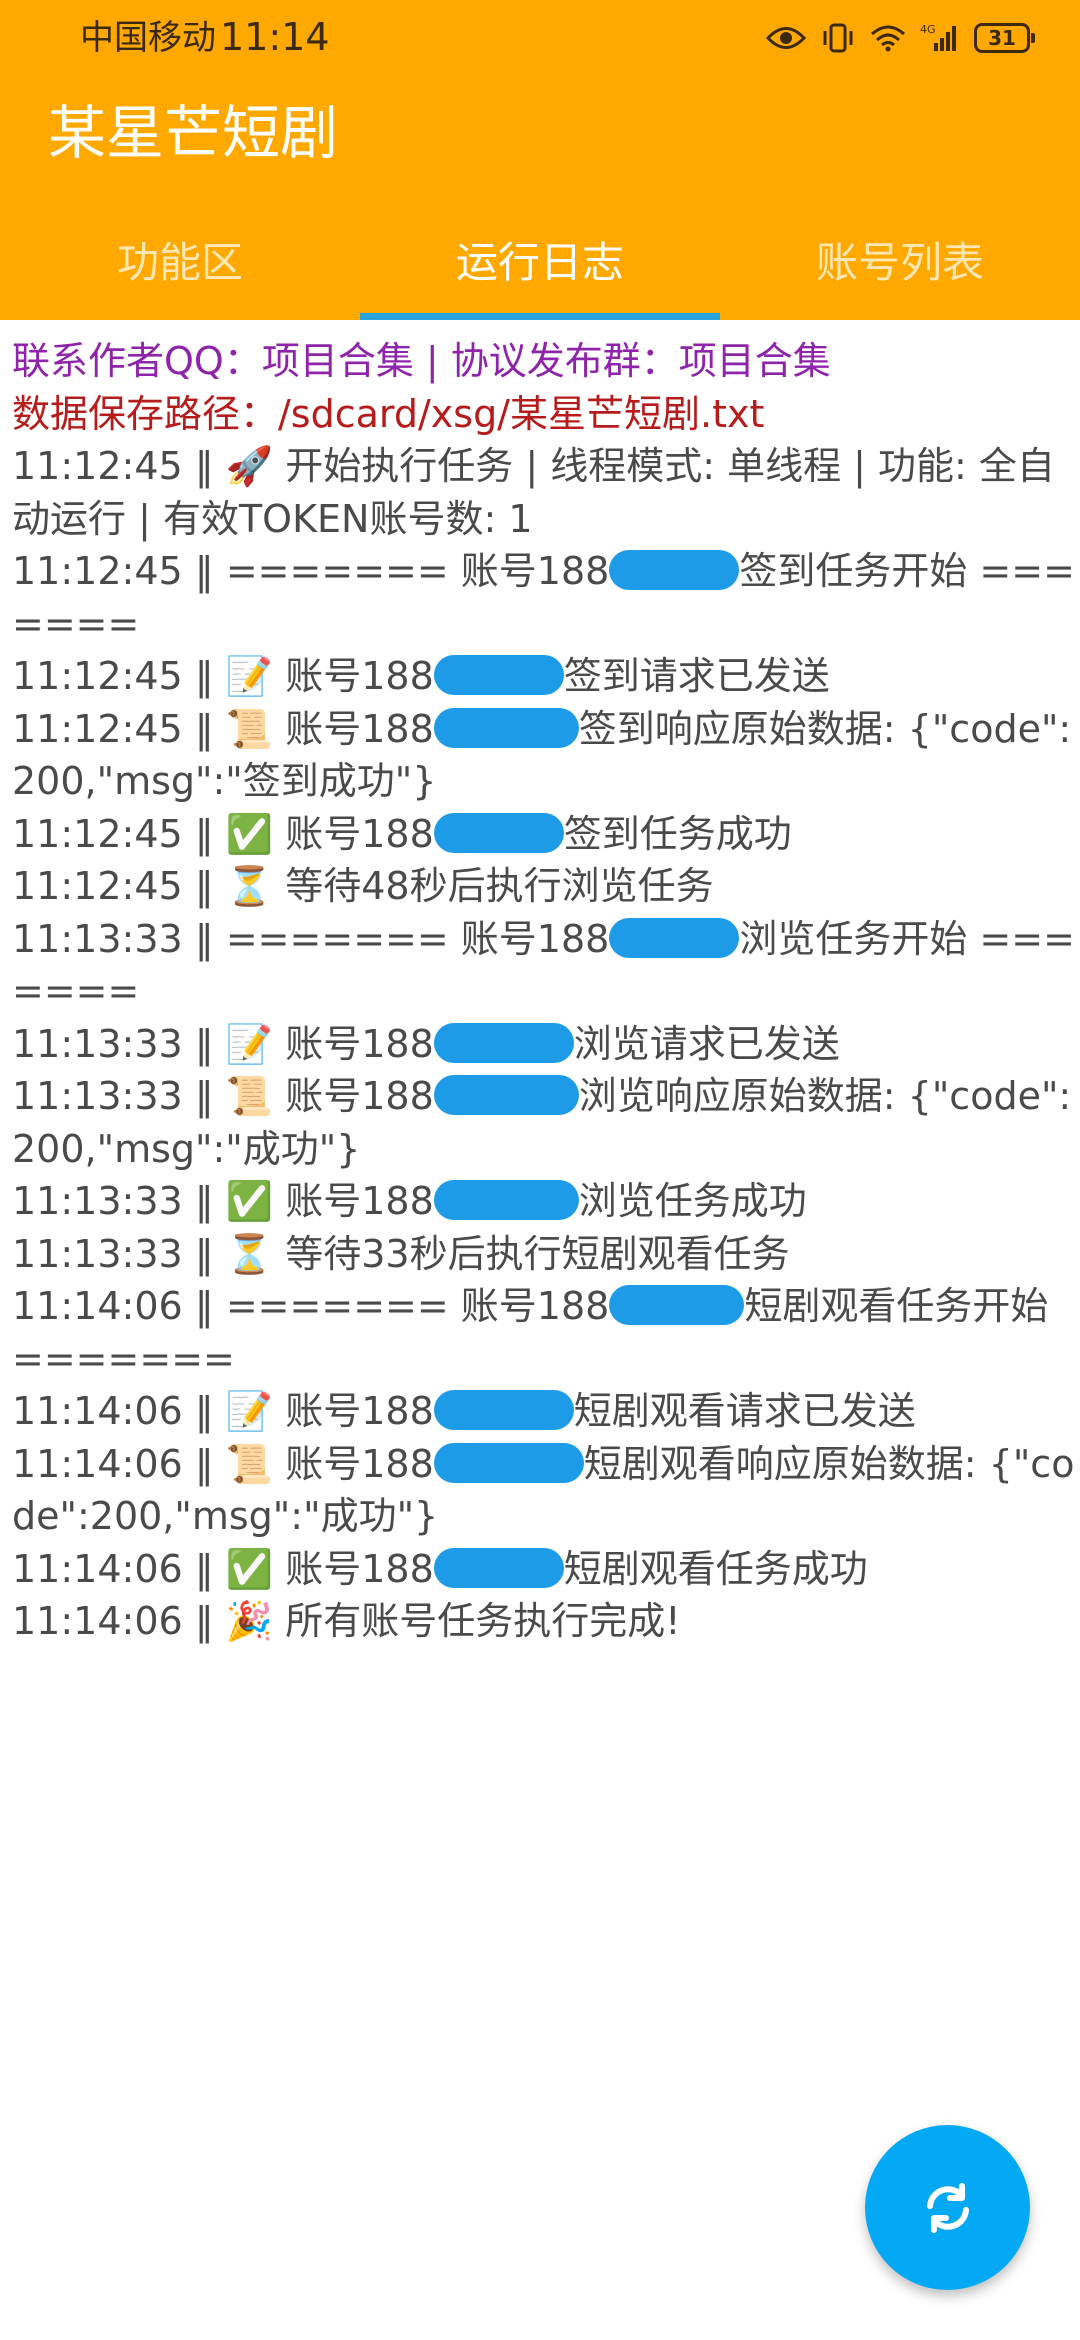  I want to click on log-message: 等待33秒后执行短剧观看任务, so click(537, 1253).